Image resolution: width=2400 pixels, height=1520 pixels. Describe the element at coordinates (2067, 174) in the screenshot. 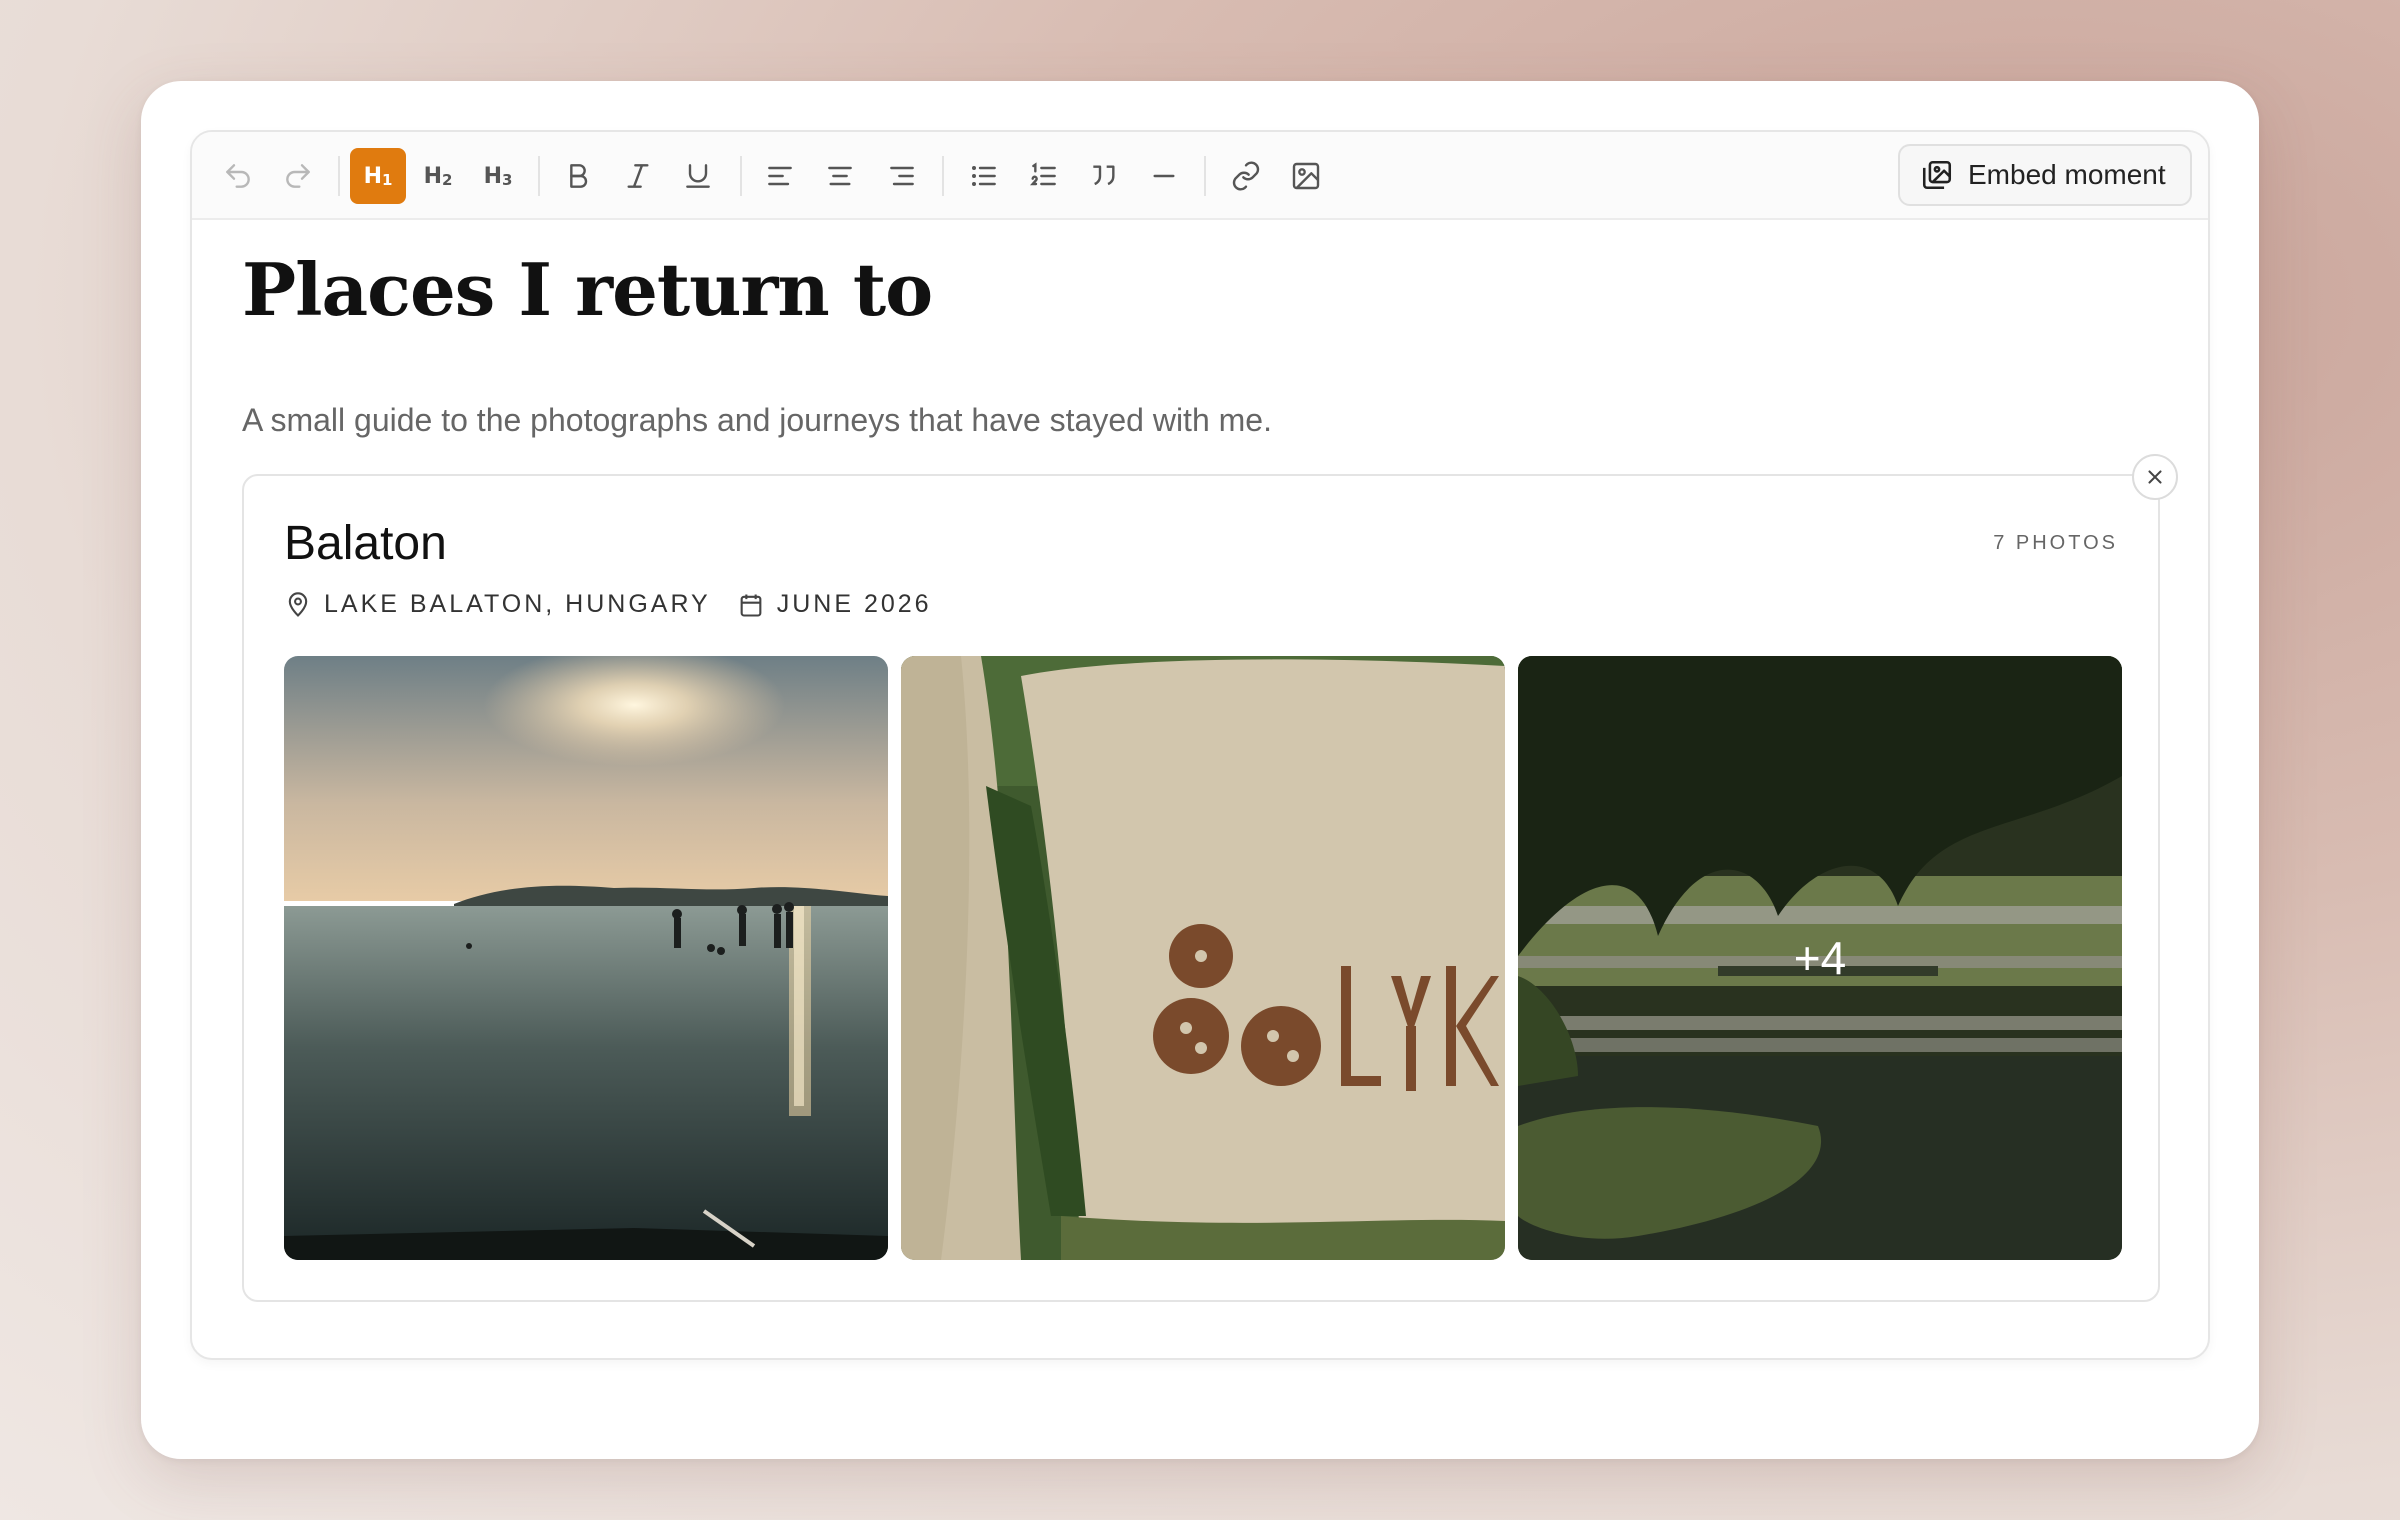

I see `embed-moment-label: Embed moment` at that location.